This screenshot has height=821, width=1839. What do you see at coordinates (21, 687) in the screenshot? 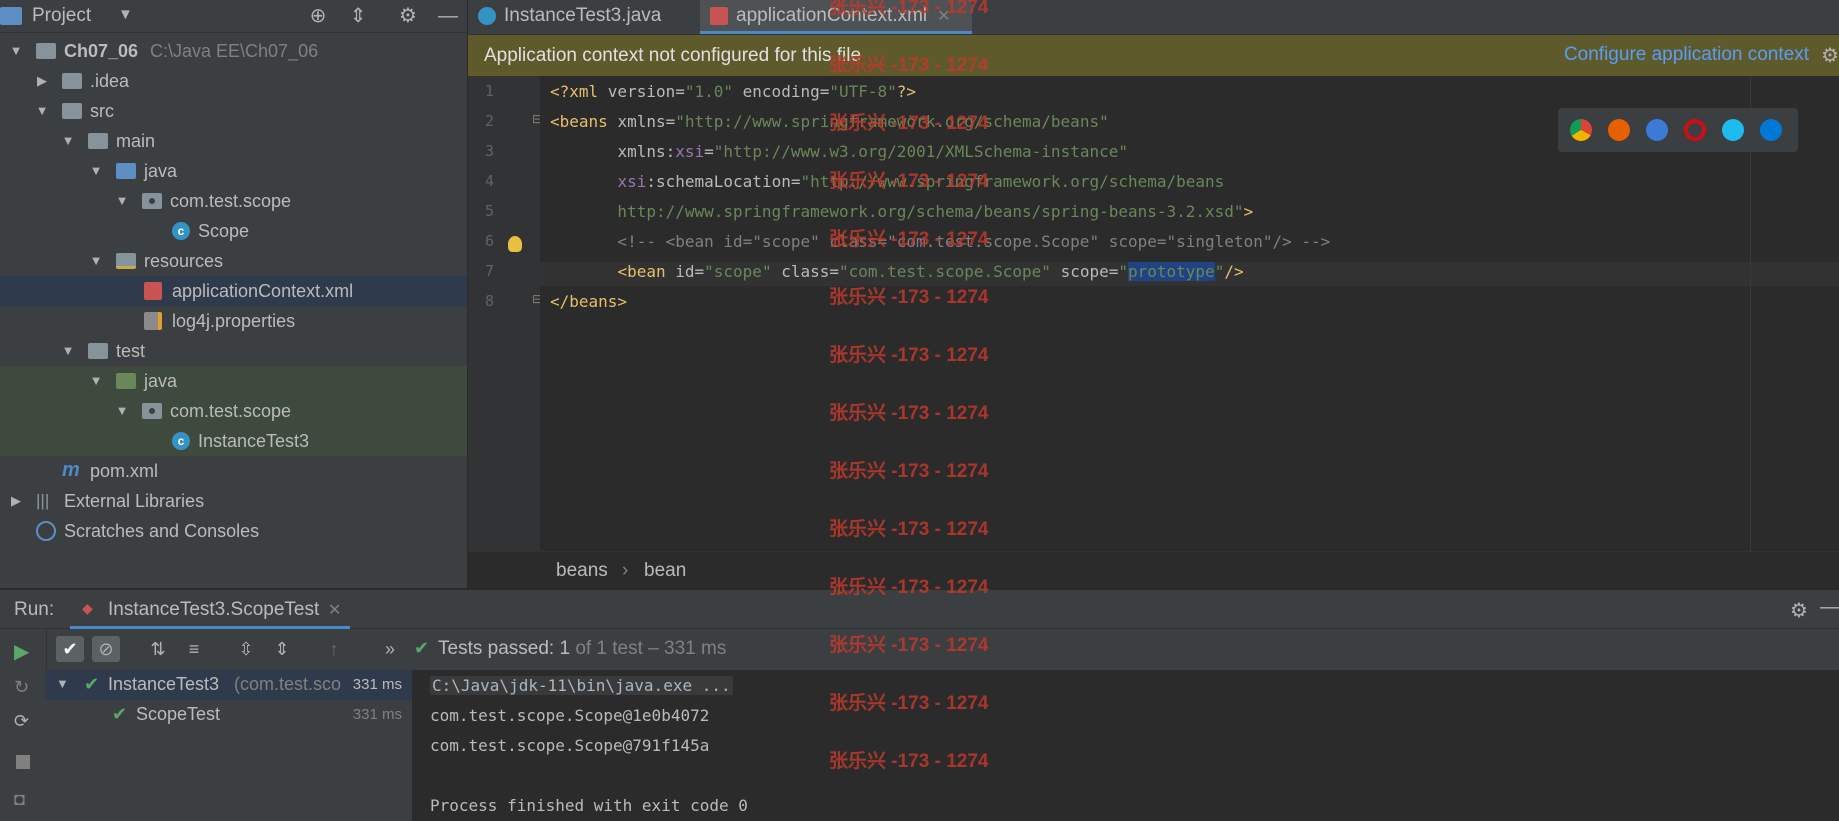
I see `rerun-failed-icon: ↻` at bounding box center [21, 687].